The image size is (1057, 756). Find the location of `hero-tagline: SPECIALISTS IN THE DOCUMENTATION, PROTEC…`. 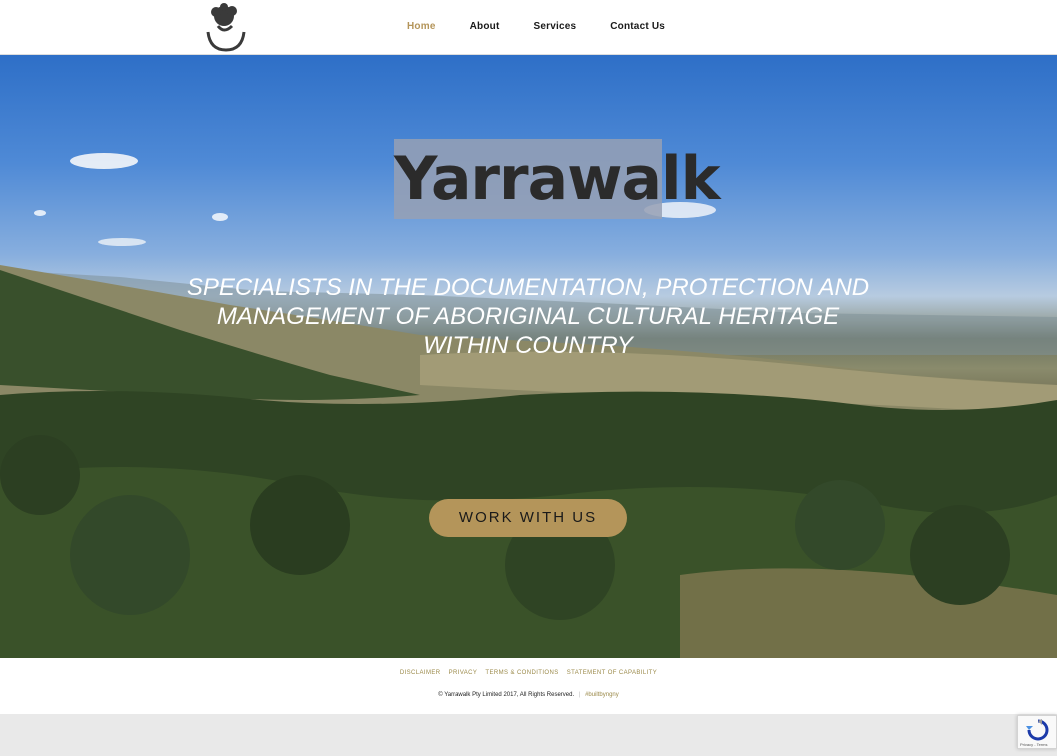

hero-tagline: SPECIALISTS IN THE DOCUMENTATION, PROTEC… is located at coordinates (528, 316).